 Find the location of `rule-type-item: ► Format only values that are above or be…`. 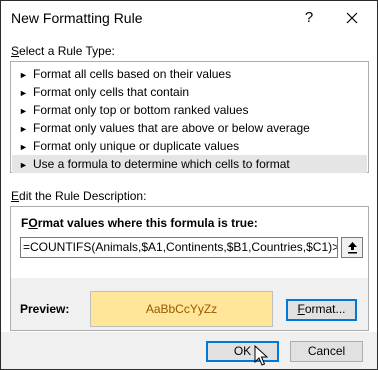

rule-type-item: ► Format only values that are above or be… is located at coordinates (189, 128).